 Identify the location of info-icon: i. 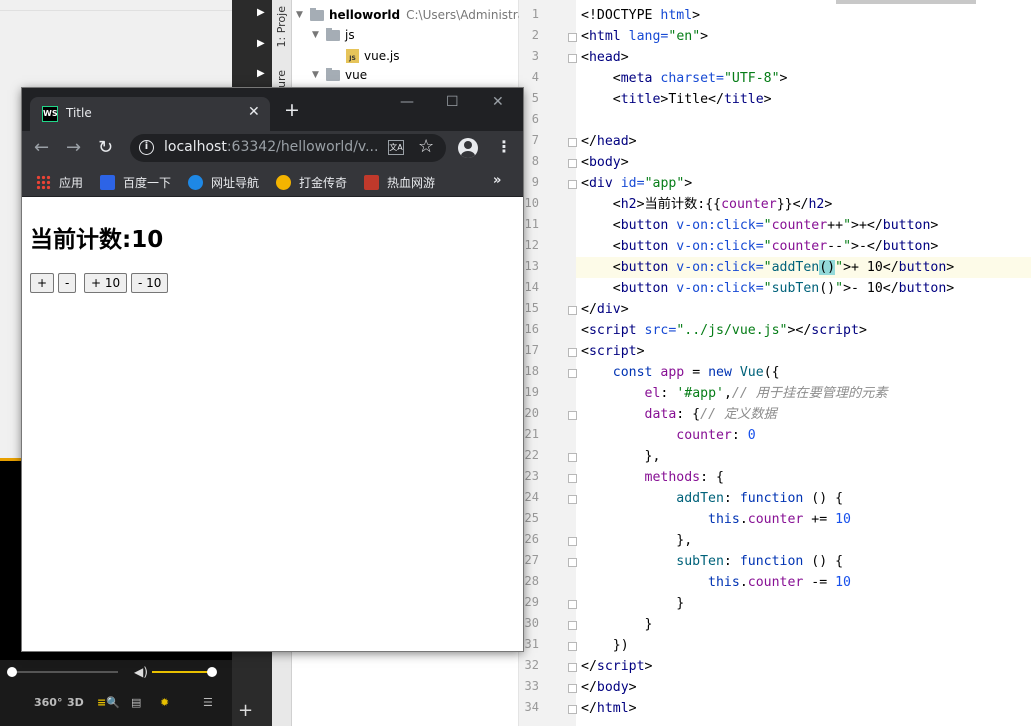
(146, 147).